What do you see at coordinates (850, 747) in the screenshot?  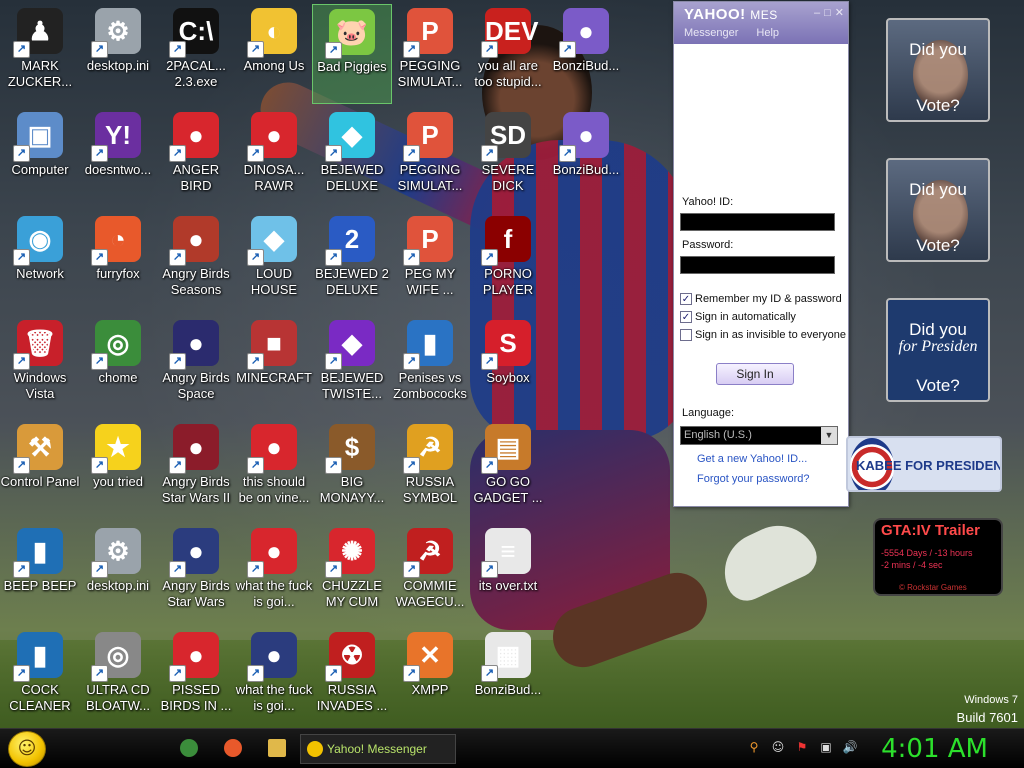 I see `volume-icon: 🔊` at bounding box center [850, 747].